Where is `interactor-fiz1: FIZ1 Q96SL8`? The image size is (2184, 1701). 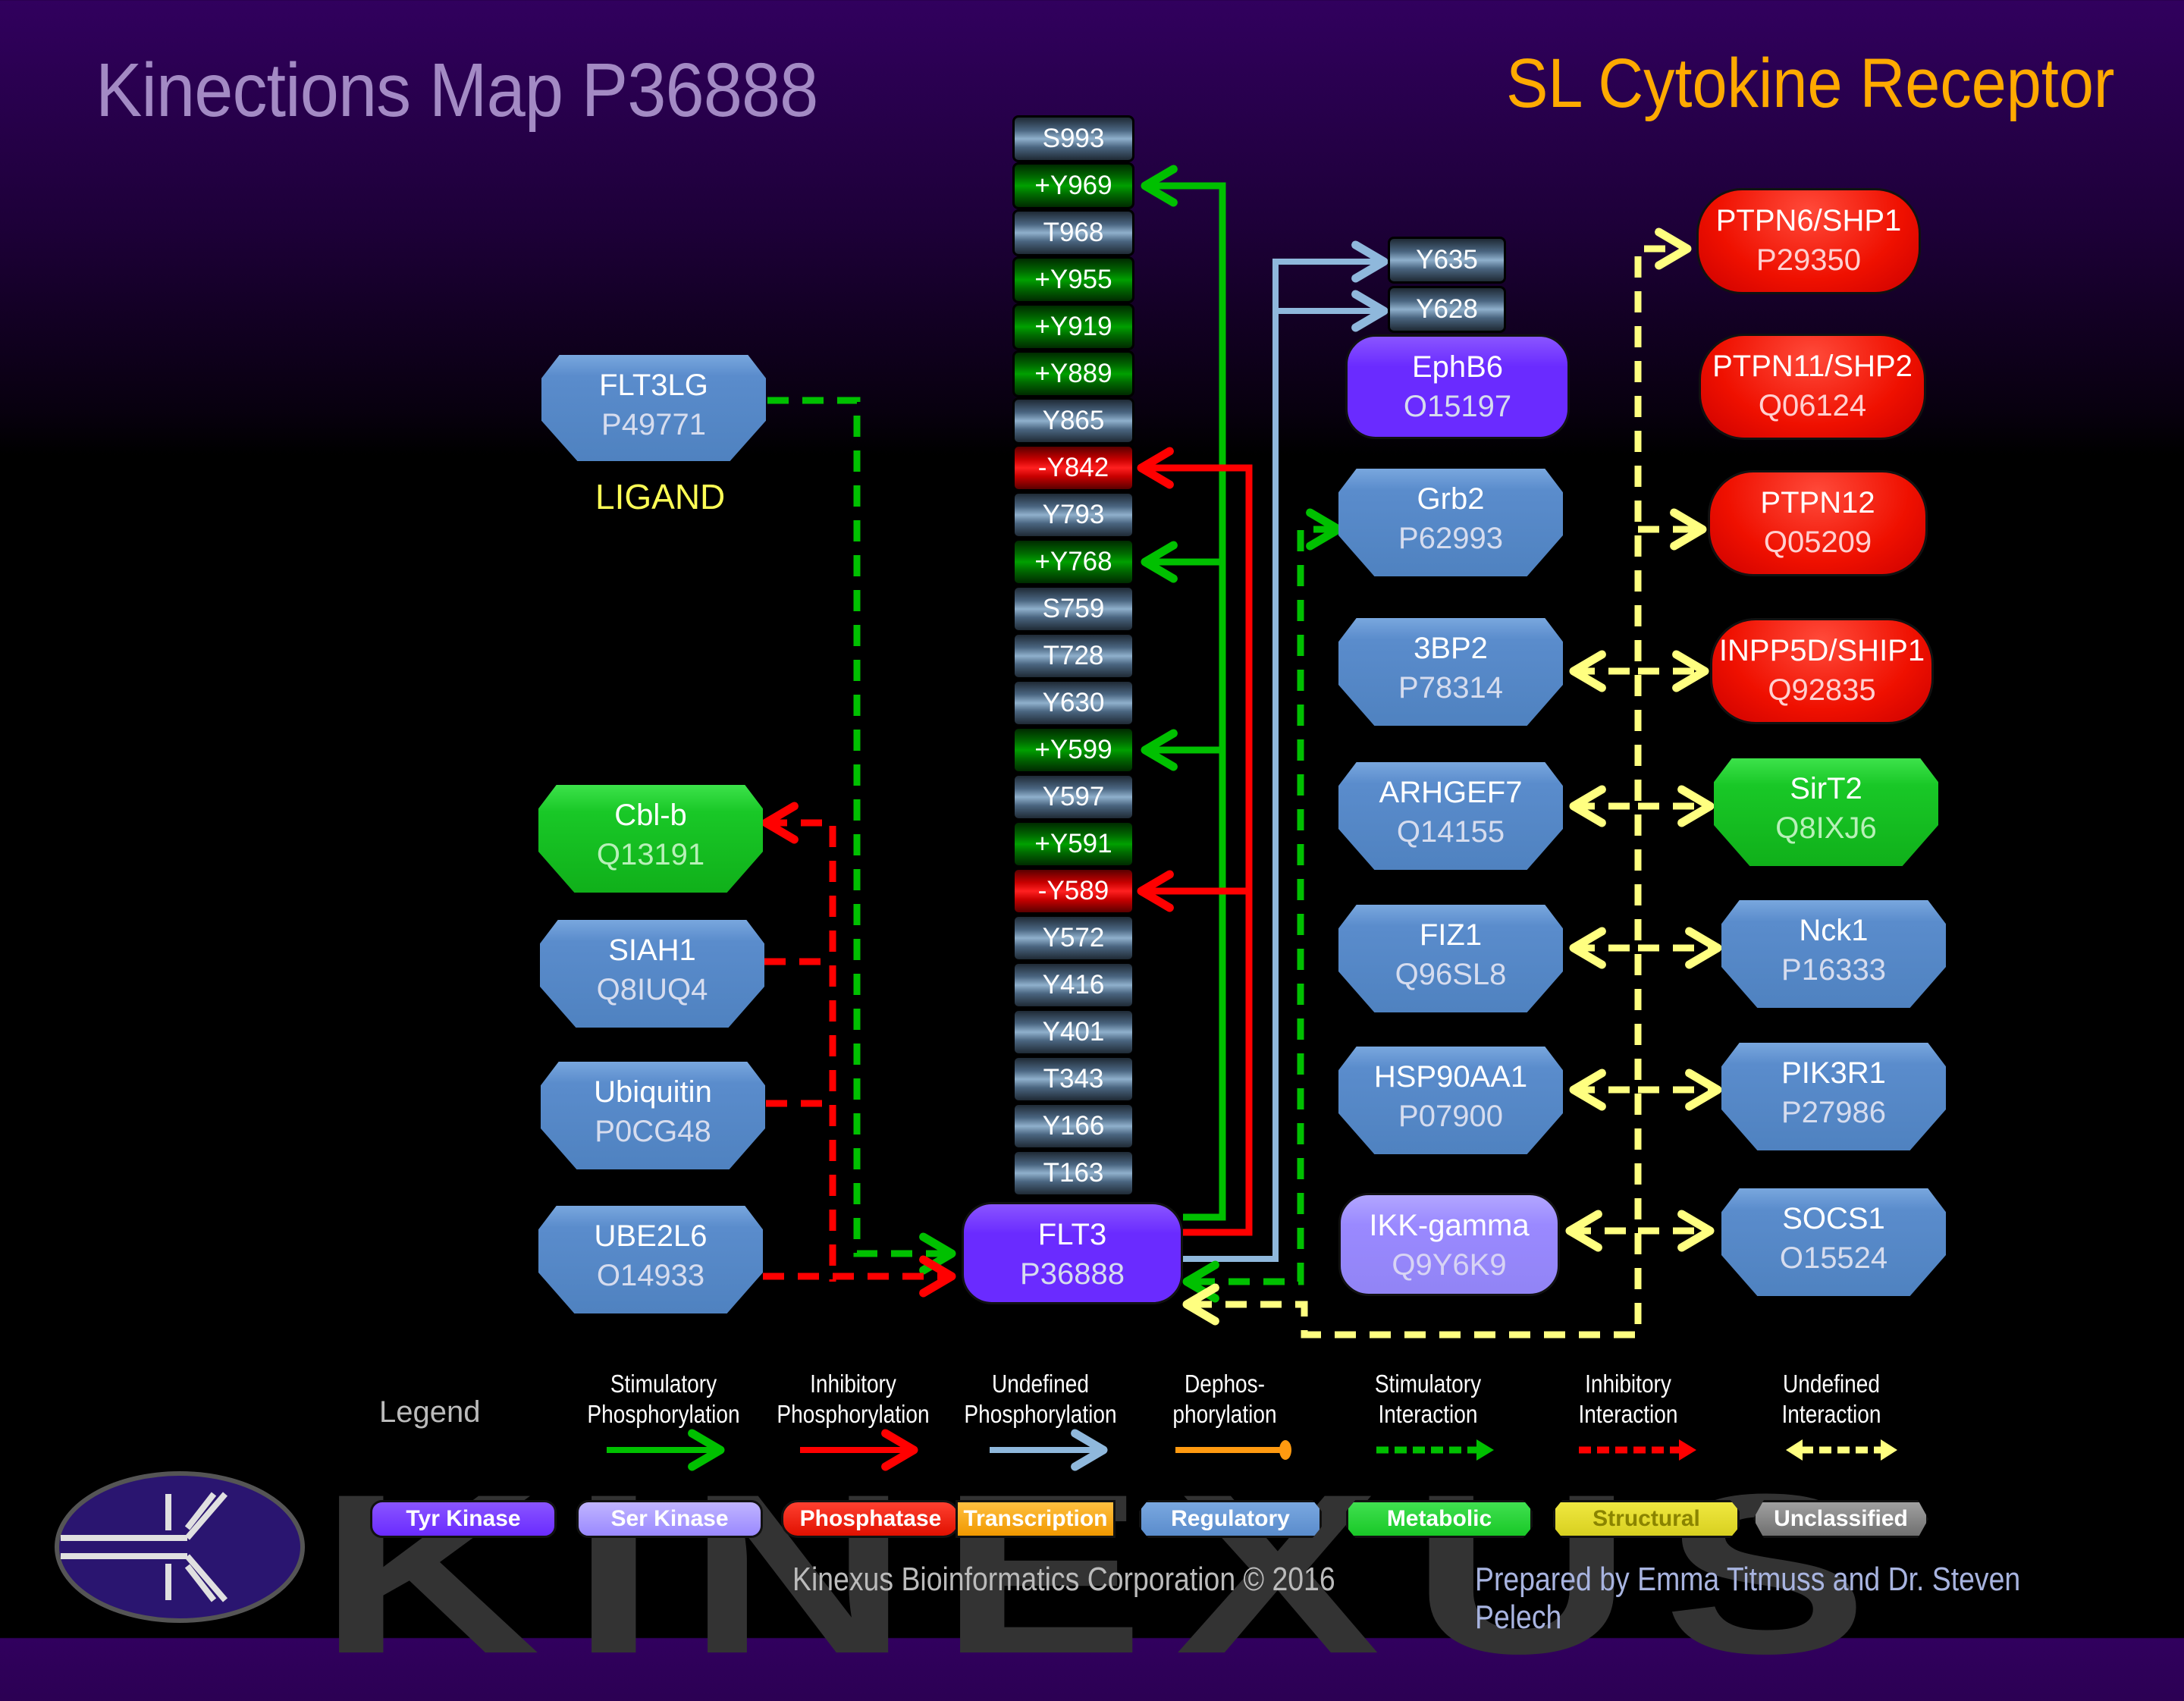
interactor-fiz1: FIZ1 Q96SL8 is located at coordinates (1450, 958).